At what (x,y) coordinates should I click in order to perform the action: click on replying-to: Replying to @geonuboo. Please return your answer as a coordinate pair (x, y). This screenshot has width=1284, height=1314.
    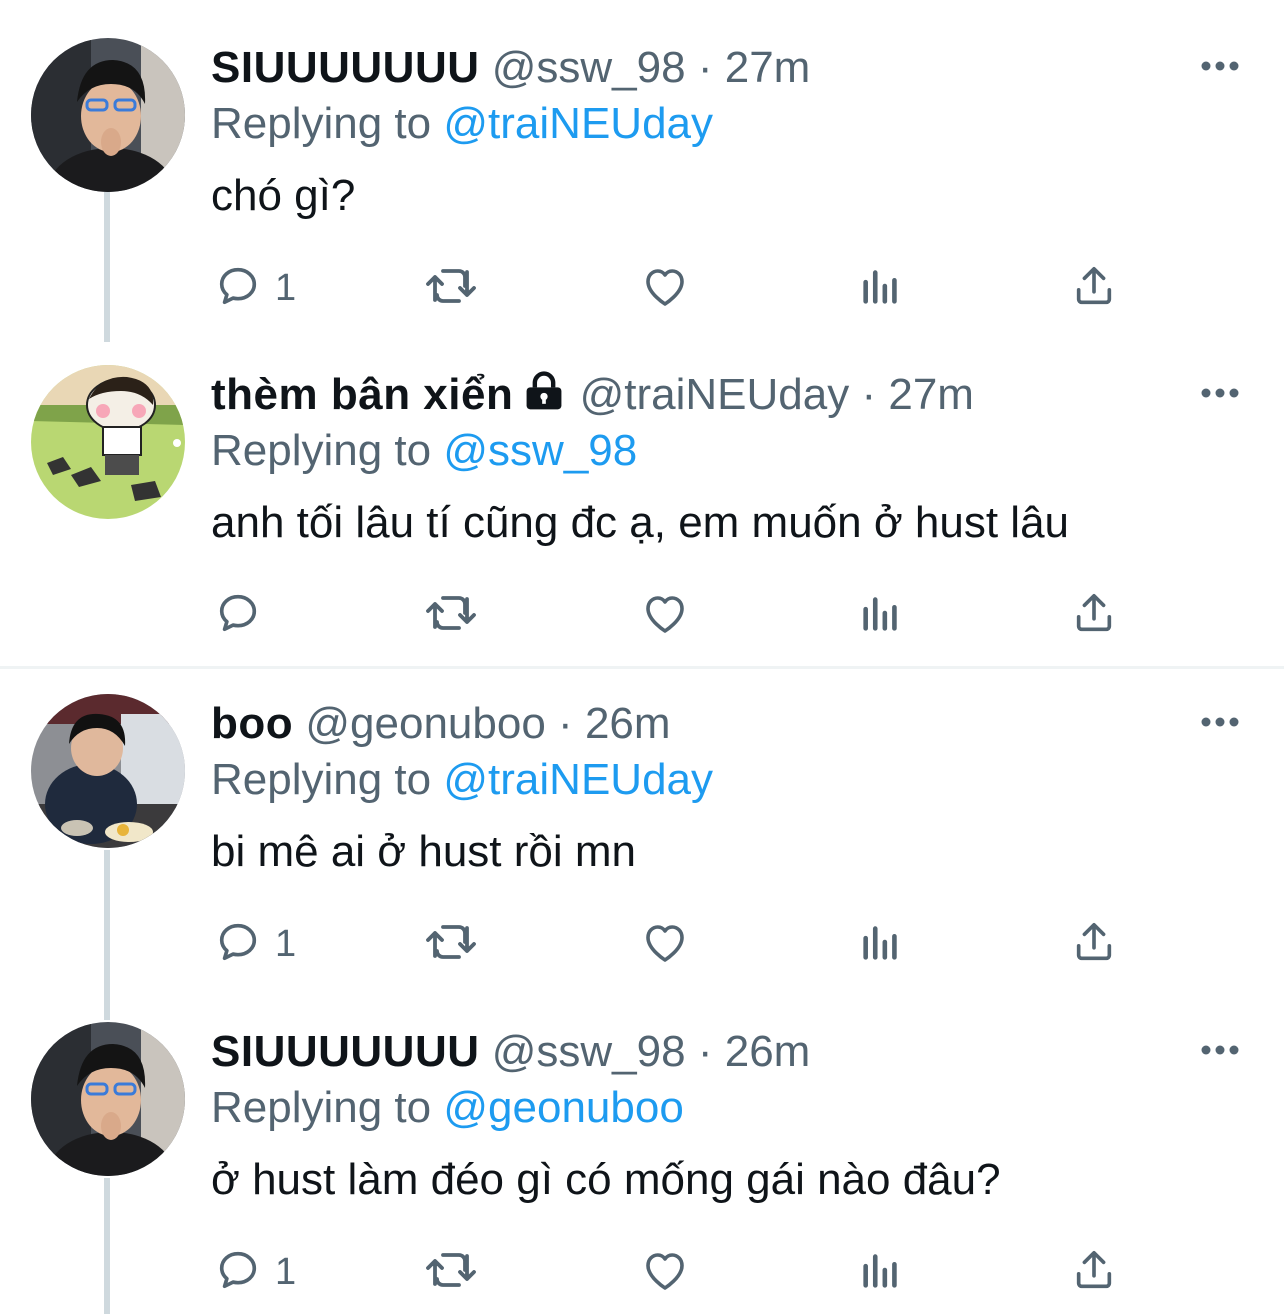
    Looking at the image, I should click on (447, 1108).